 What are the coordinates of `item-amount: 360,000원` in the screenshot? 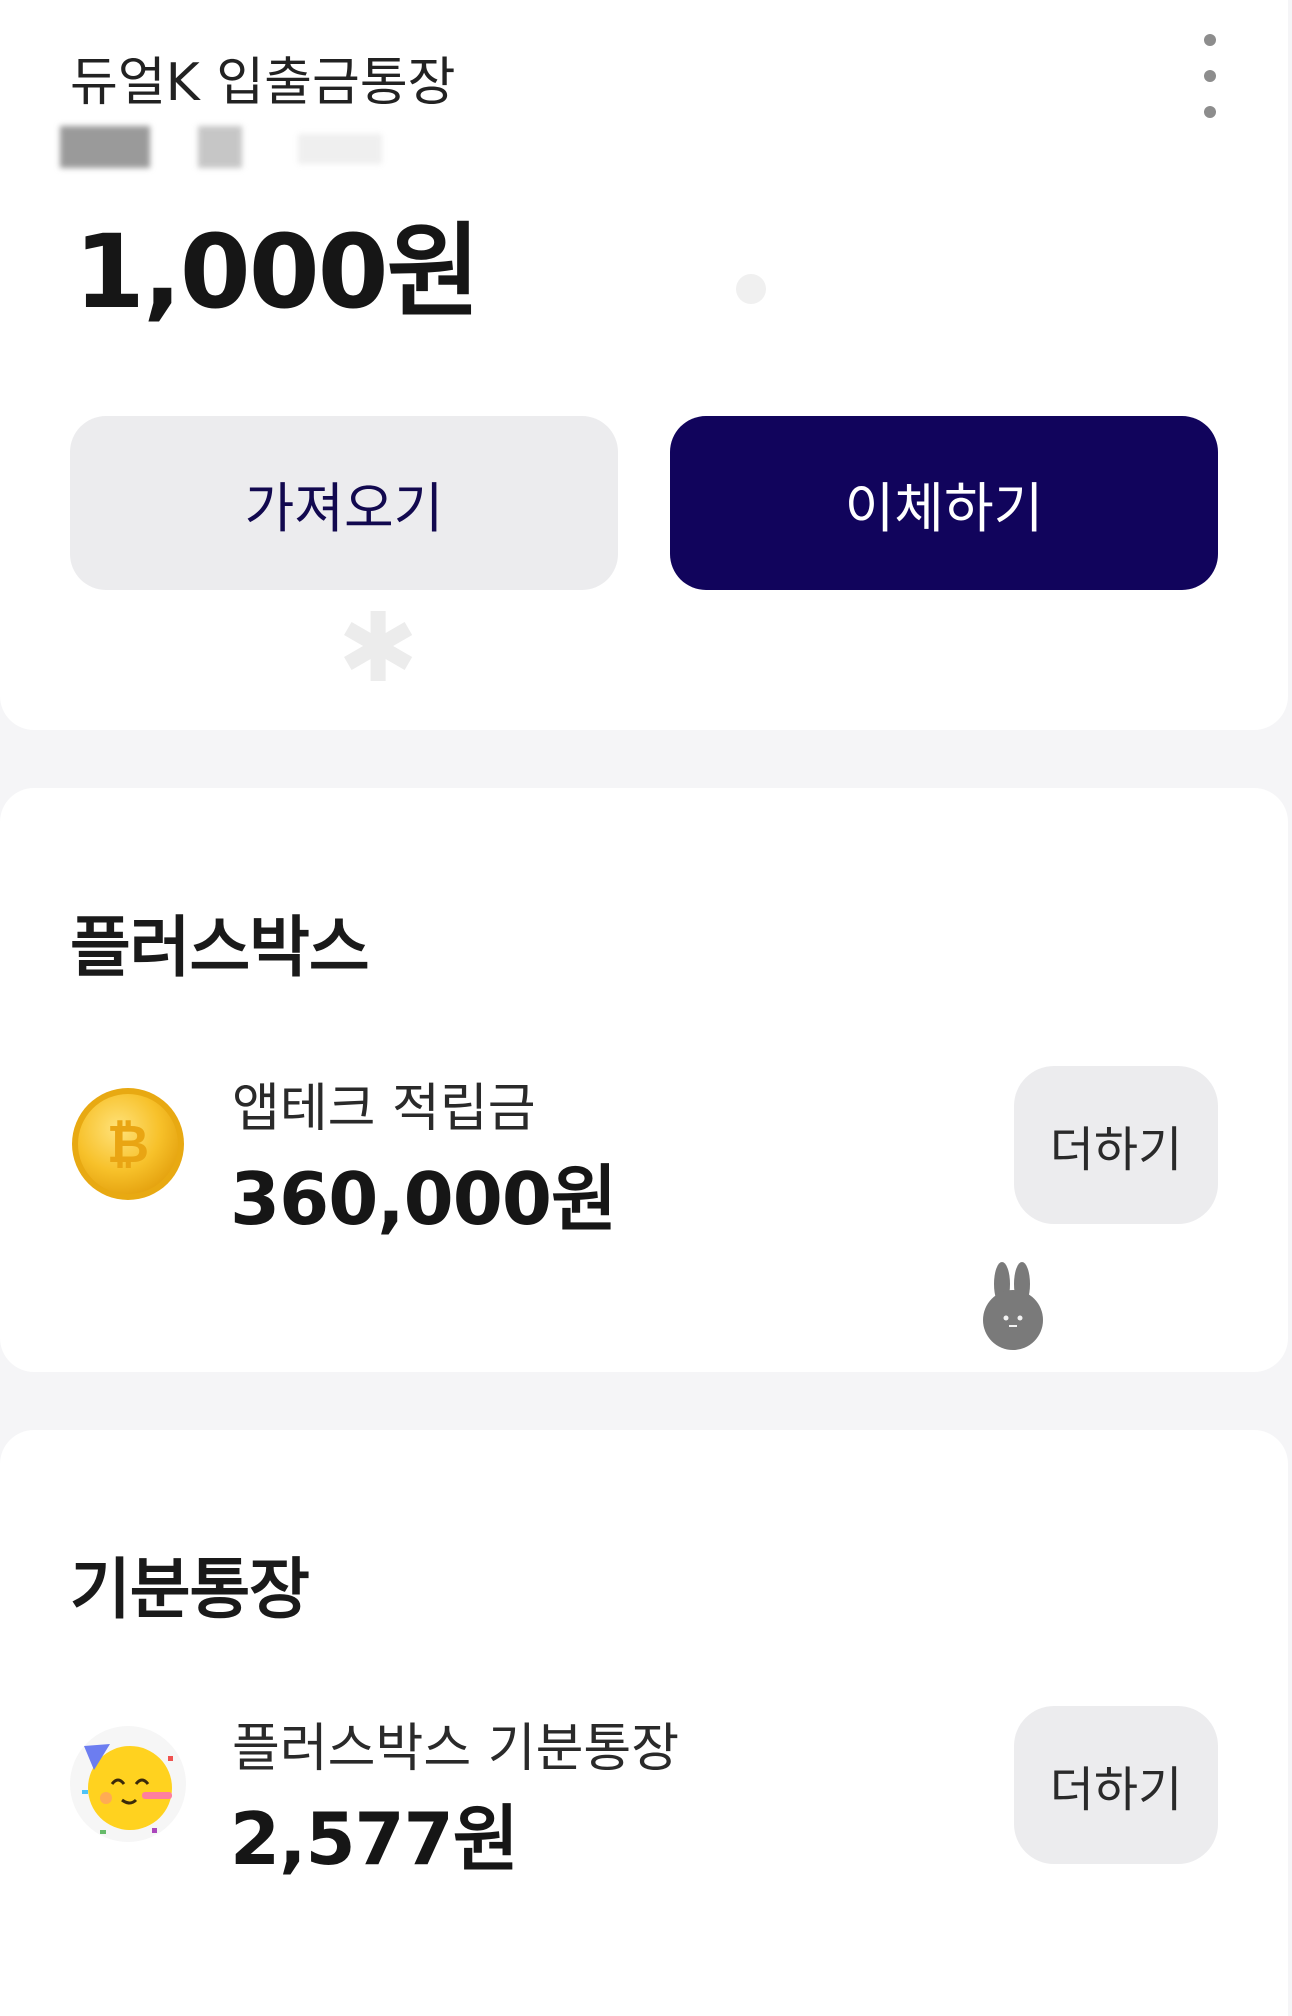 It's located at (423, 1199).